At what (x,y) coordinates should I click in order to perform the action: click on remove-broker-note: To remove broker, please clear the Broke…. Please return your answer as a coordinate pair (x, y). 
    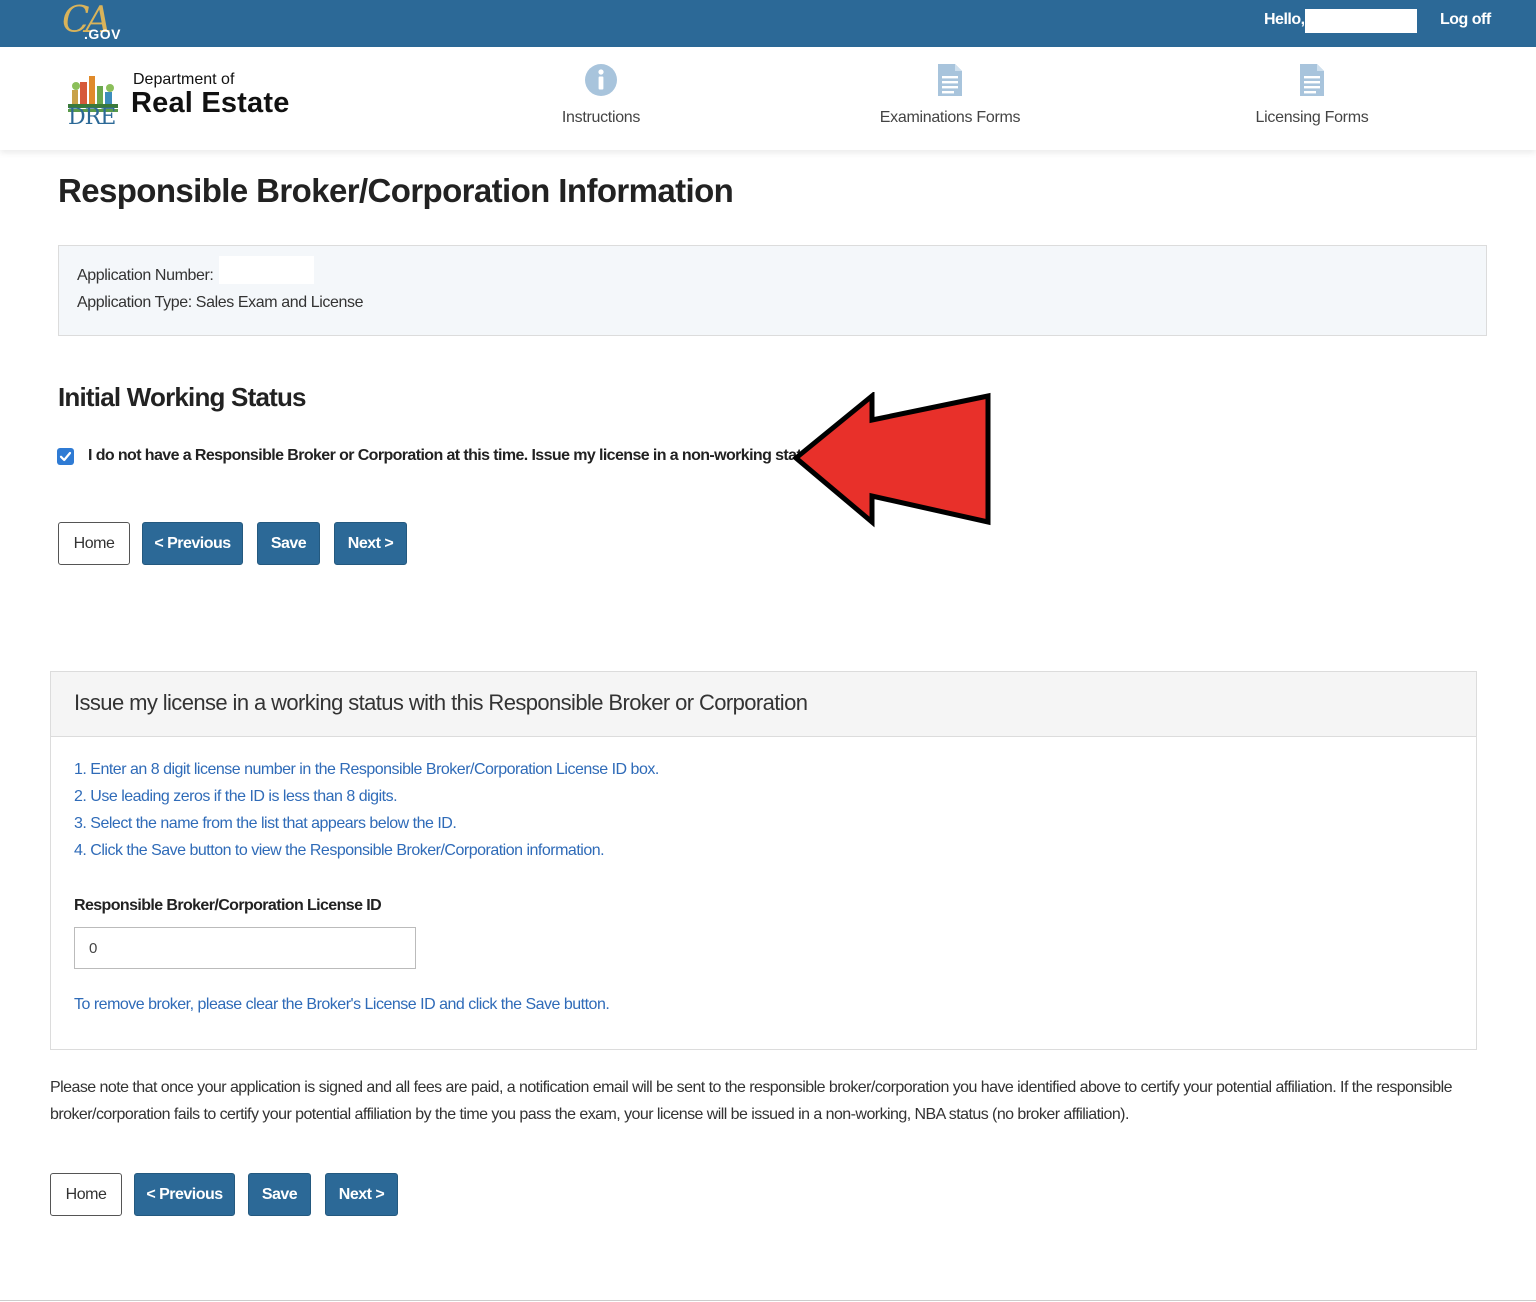
    Looking at the image, I should click on (342, 1004).